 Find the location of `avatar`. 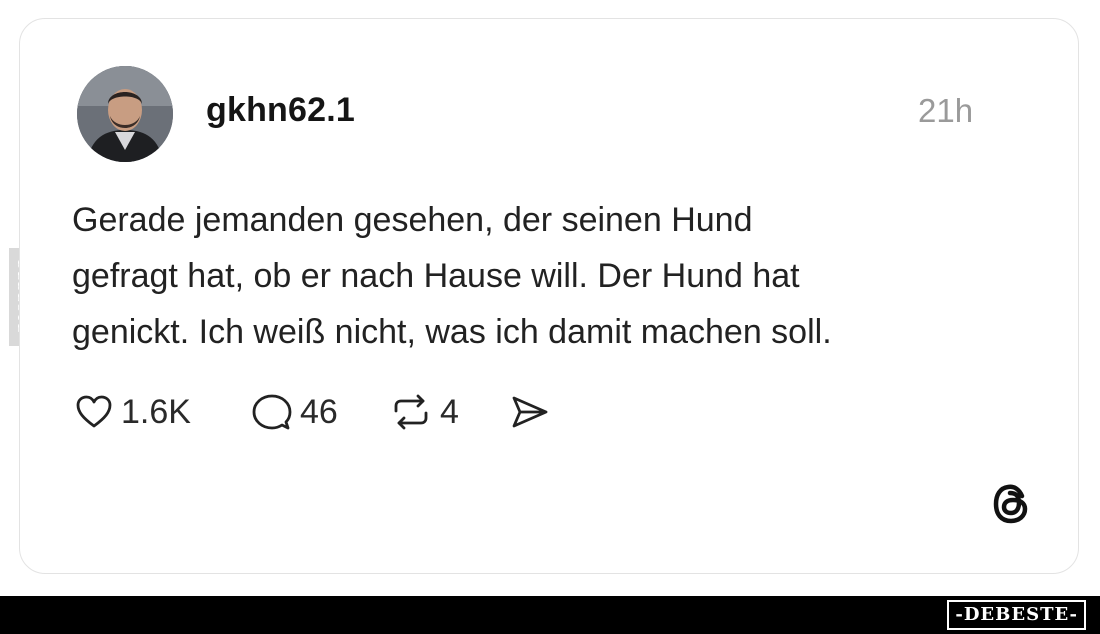

avatar is located at coordinates (125, 114).